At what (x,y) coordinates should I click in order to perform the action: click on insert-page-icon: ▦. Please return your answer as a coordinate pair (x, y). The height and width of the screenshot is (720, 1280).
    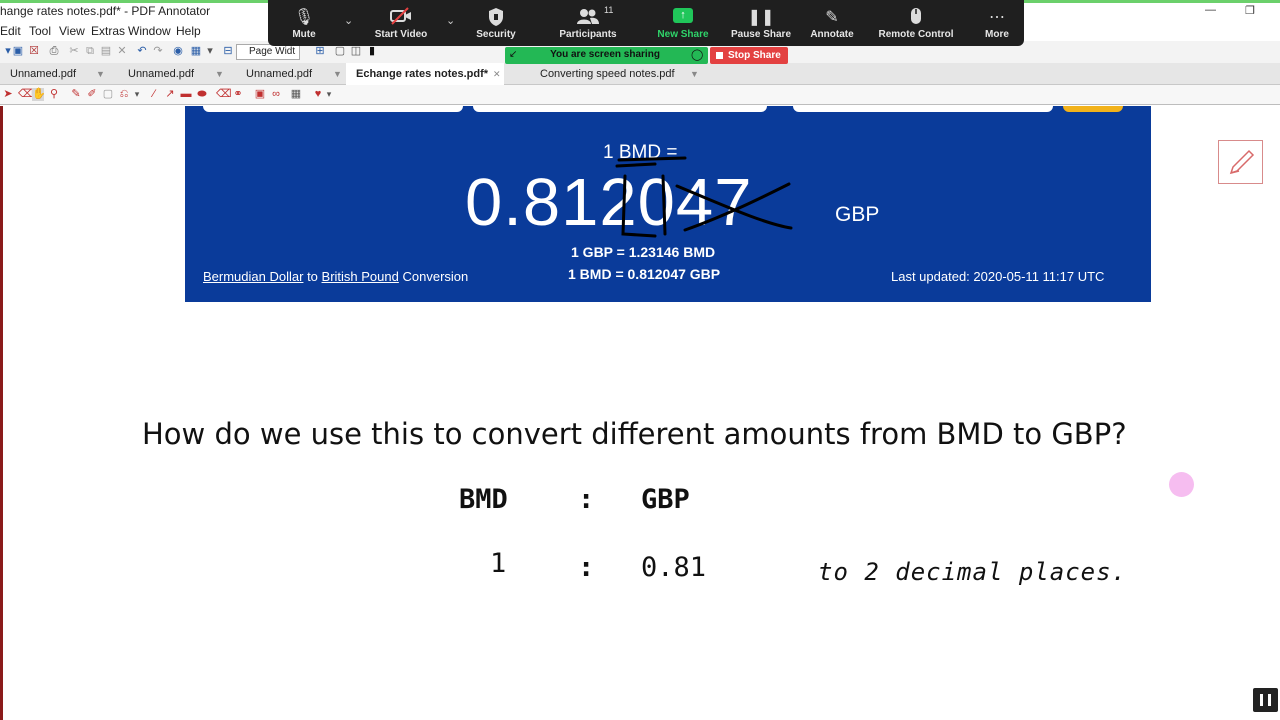
    Looking at the image, I should click on (296, 94).